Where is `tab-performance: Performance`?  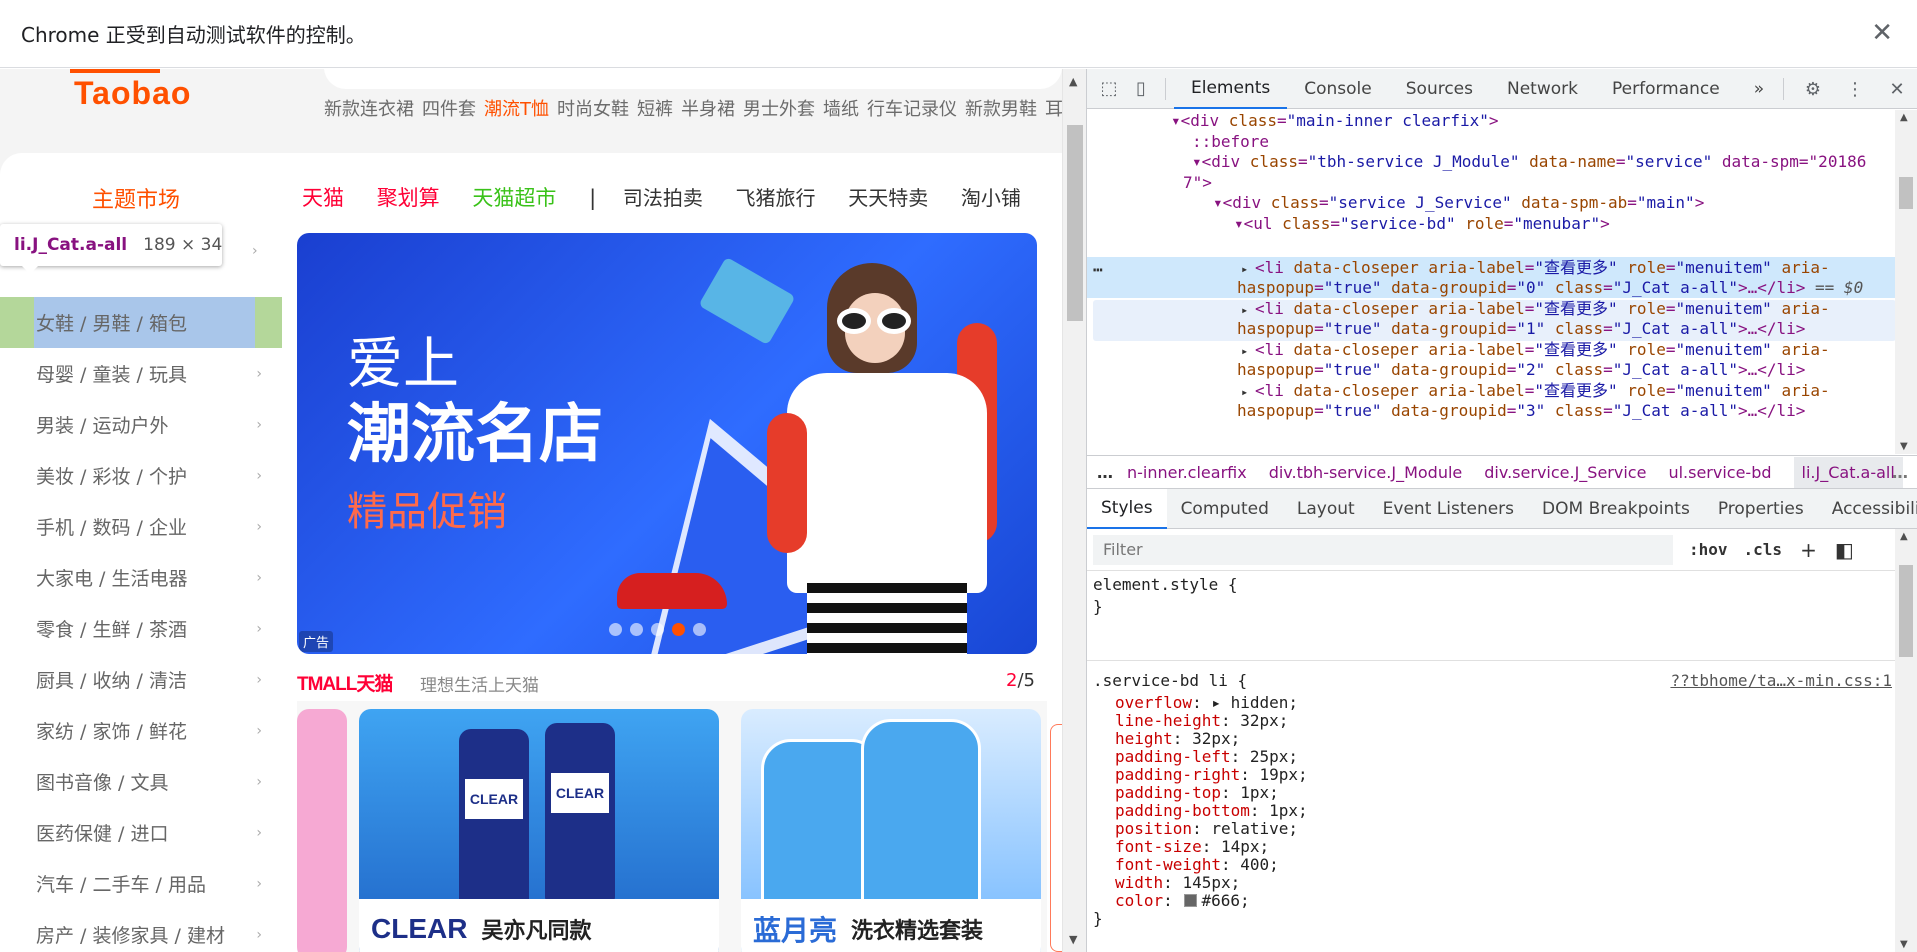 tab-performance: Performance is located at coordinates (1666, 89).